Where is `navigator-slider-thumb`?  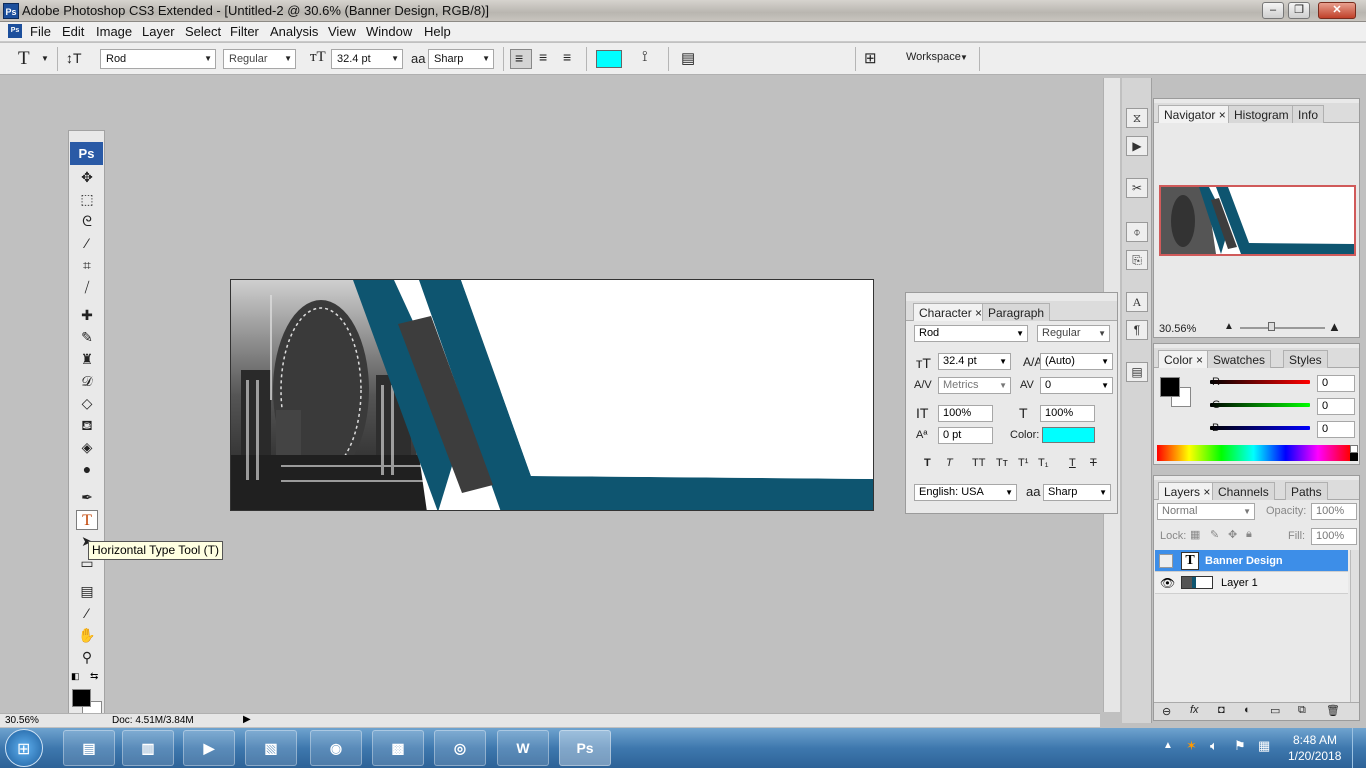
navigator-slider-thumb is located at coordinates (1271, 326).